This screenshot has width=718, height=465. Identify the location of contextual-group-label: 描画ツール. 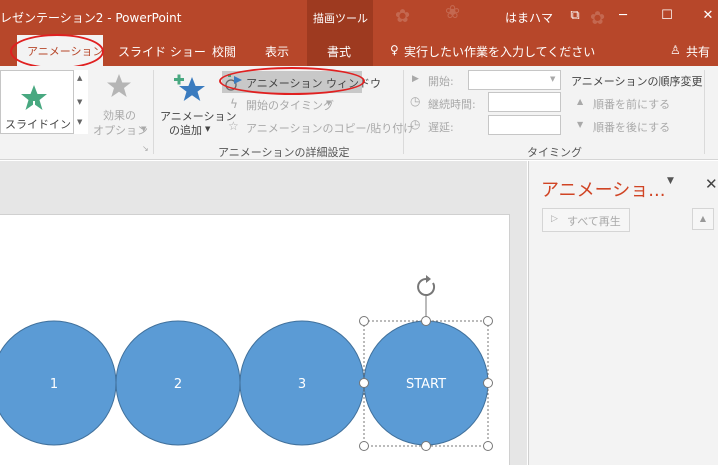
(340, 18).